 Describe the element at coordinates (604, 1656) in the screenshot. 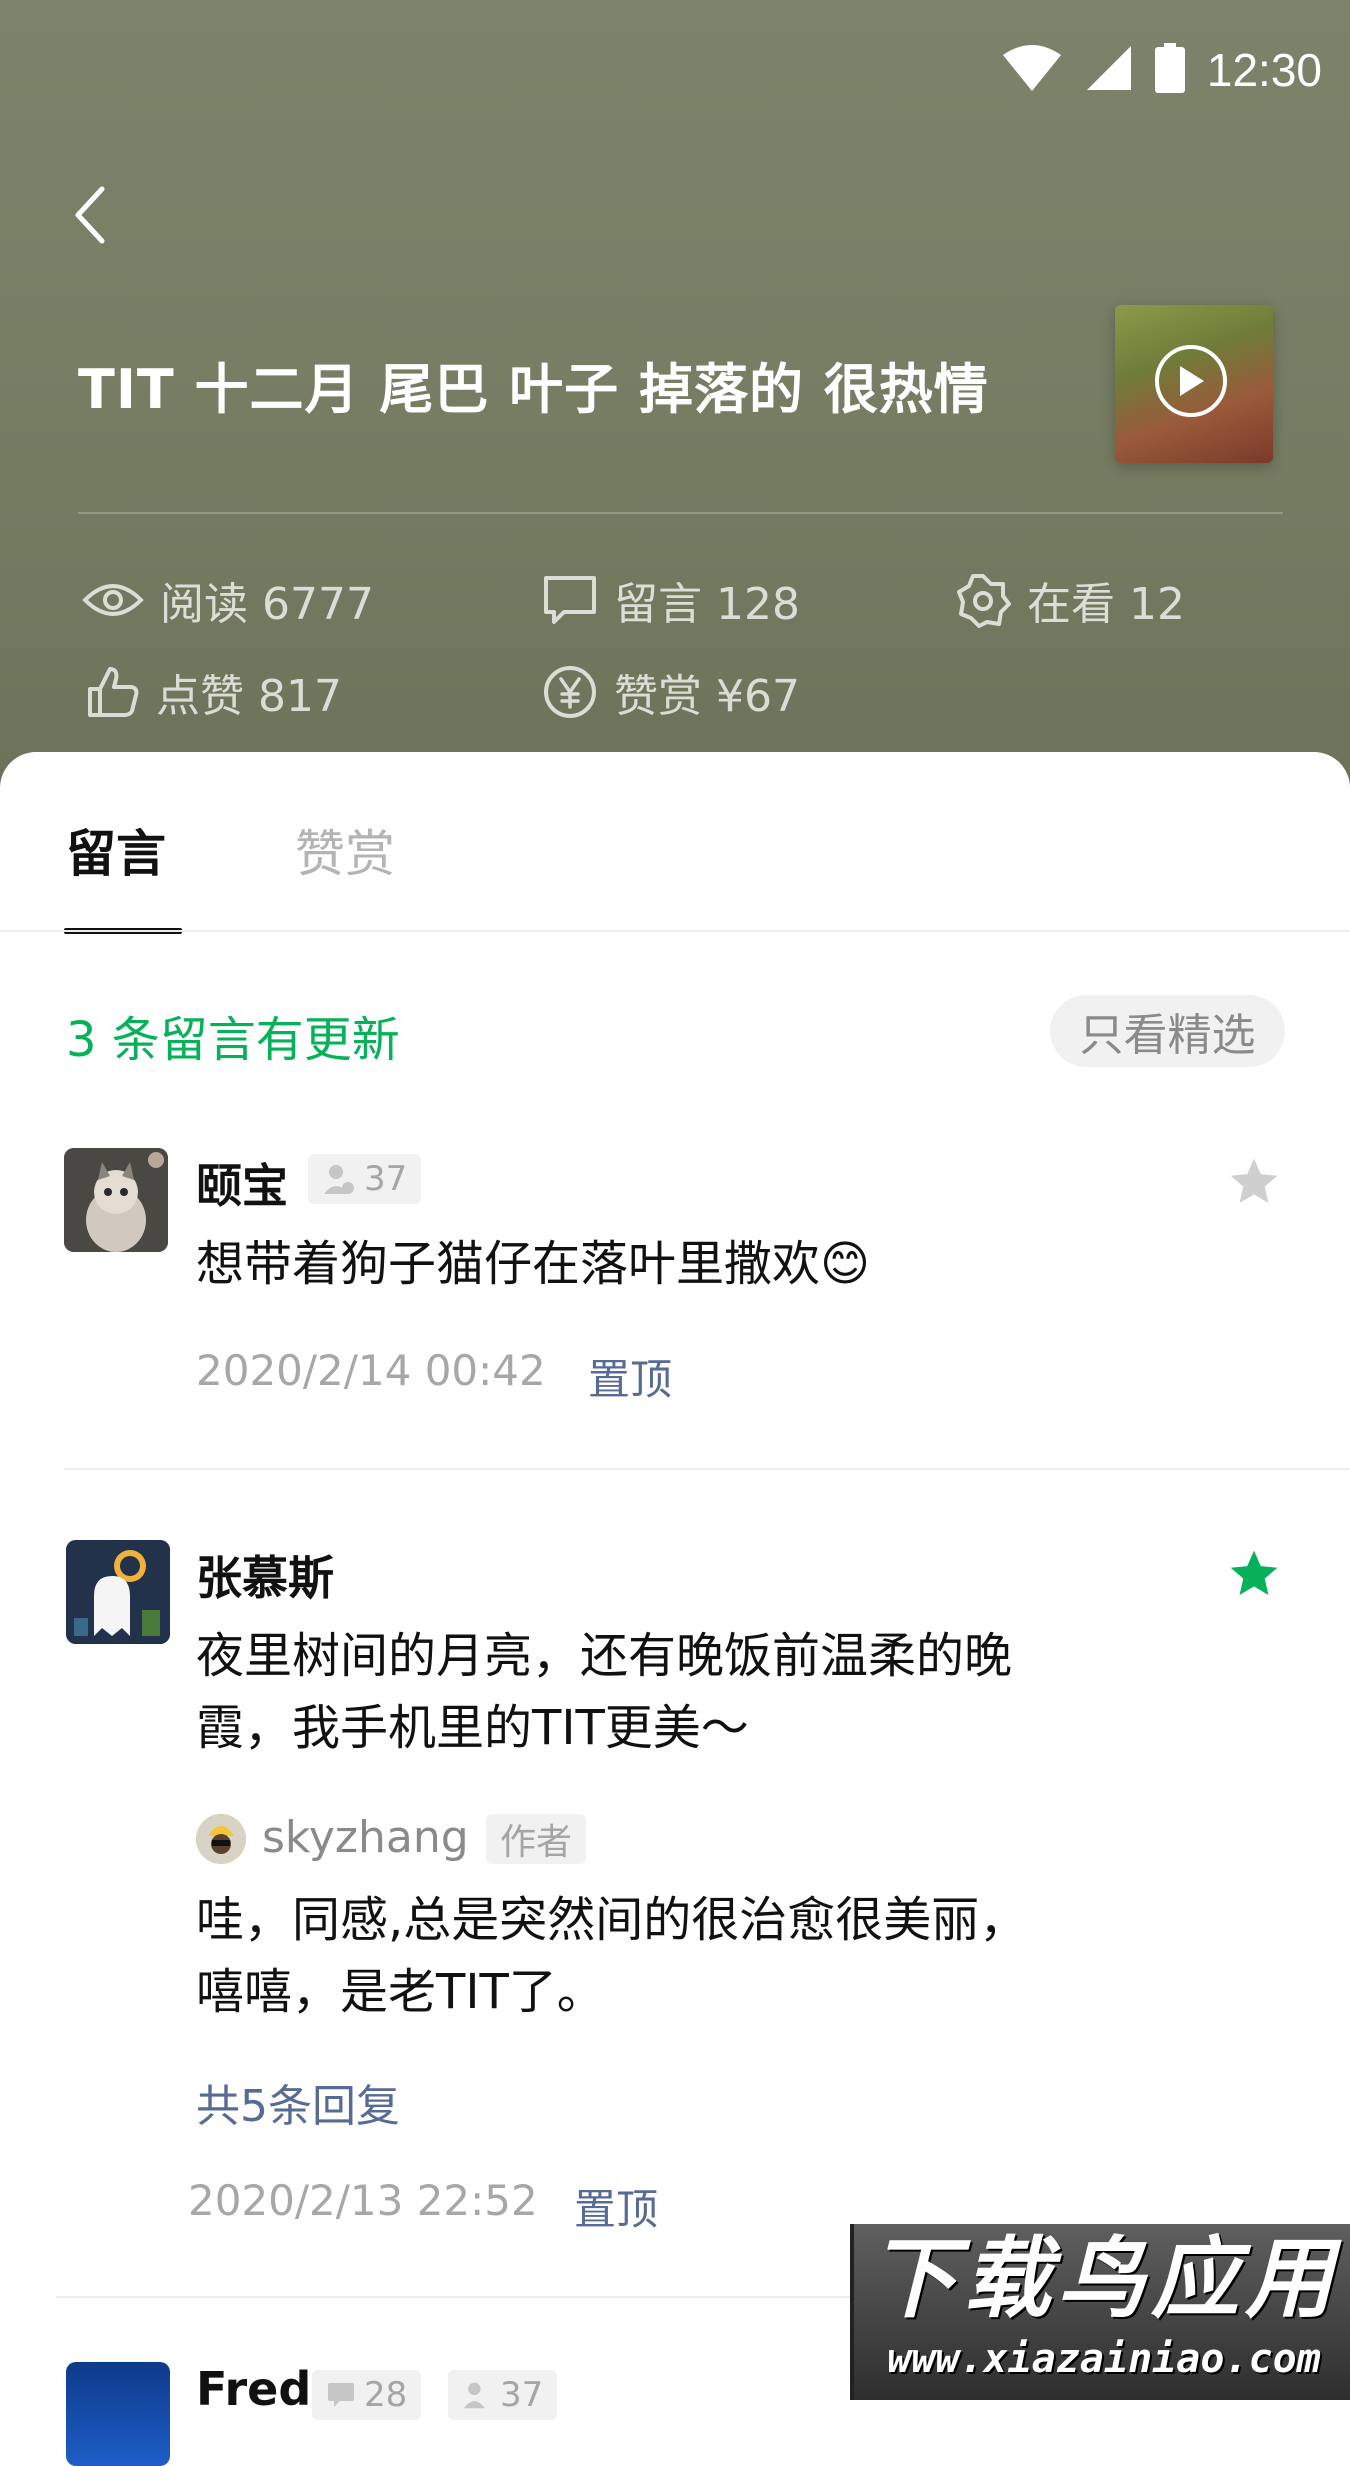

I see `comment-text-line: 夜里树间的月亮，还有晚饭前温柔的晚` at that location.